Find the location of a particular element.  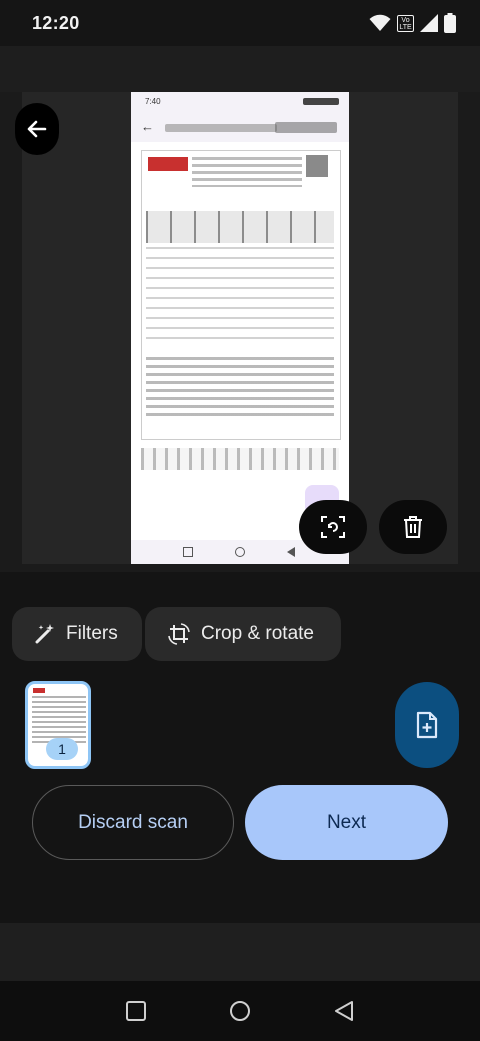

captured-title-blur is located at coordinates (221, 128).